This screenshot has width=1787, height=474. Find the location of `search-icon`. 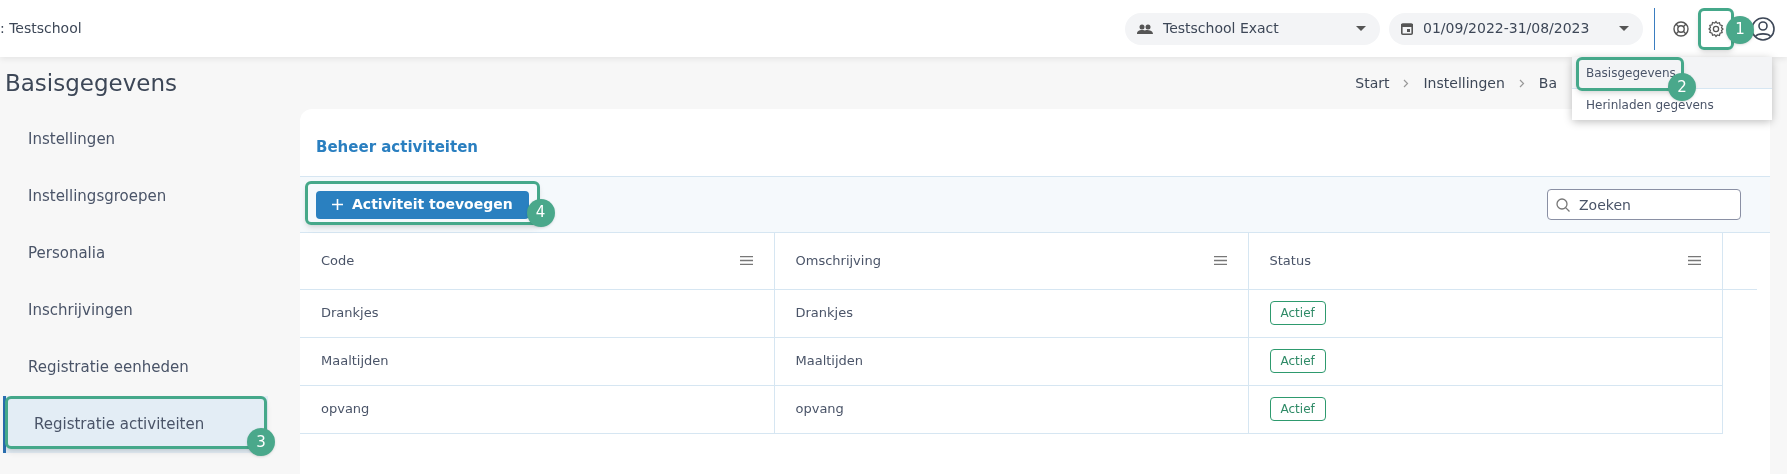

search-icon is located at coordinates (1563, 205).